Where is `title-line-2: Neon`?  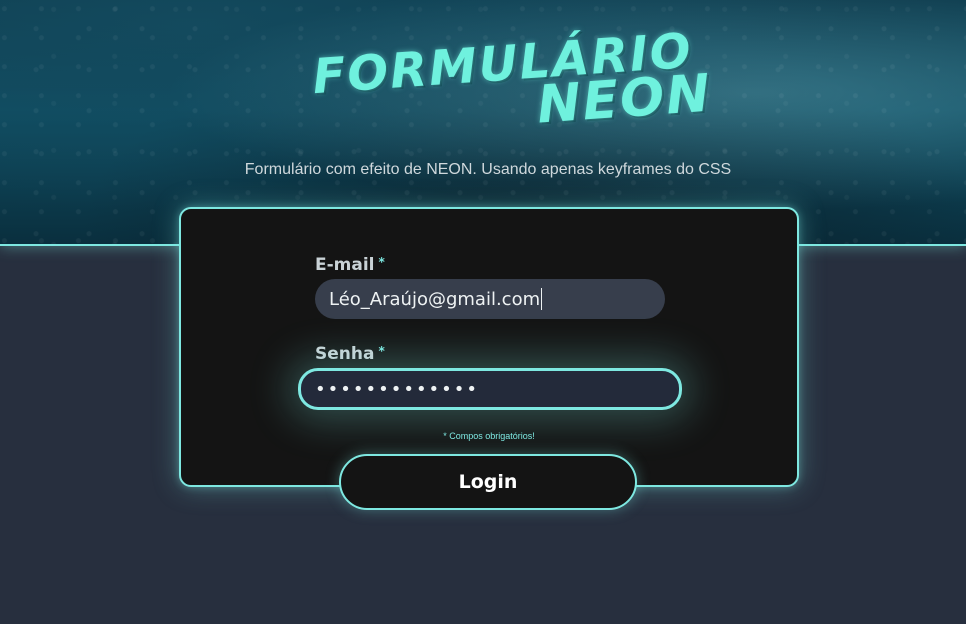
title-line-2: Neon is located at coordinates (624, 99).